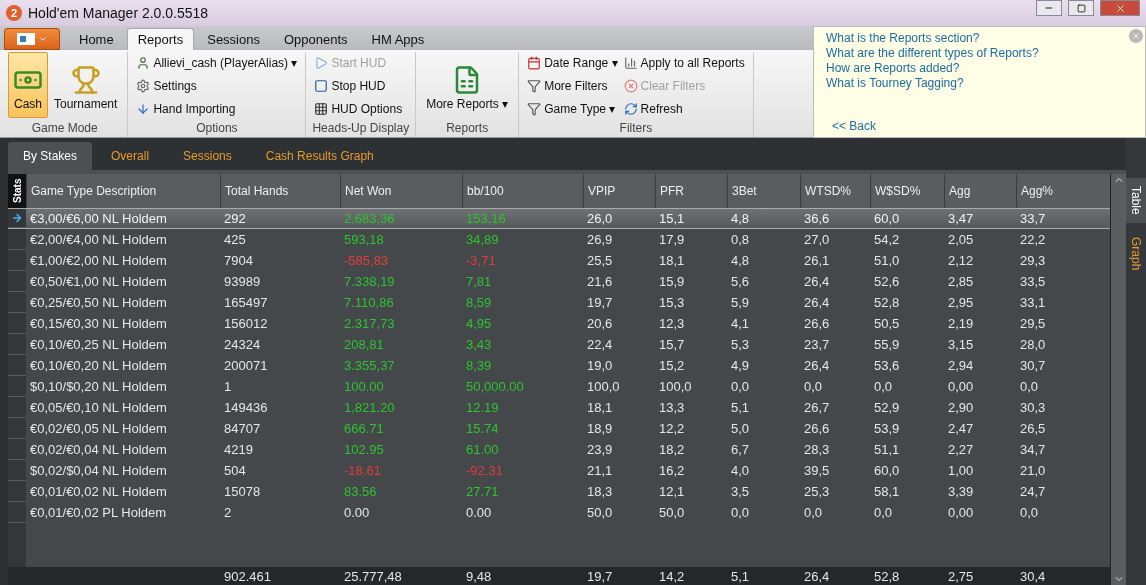 The image size is (1146, 585). Describe the element at coordinates (1081, 8) in the screenshot. I see `maximize-button` at that location.